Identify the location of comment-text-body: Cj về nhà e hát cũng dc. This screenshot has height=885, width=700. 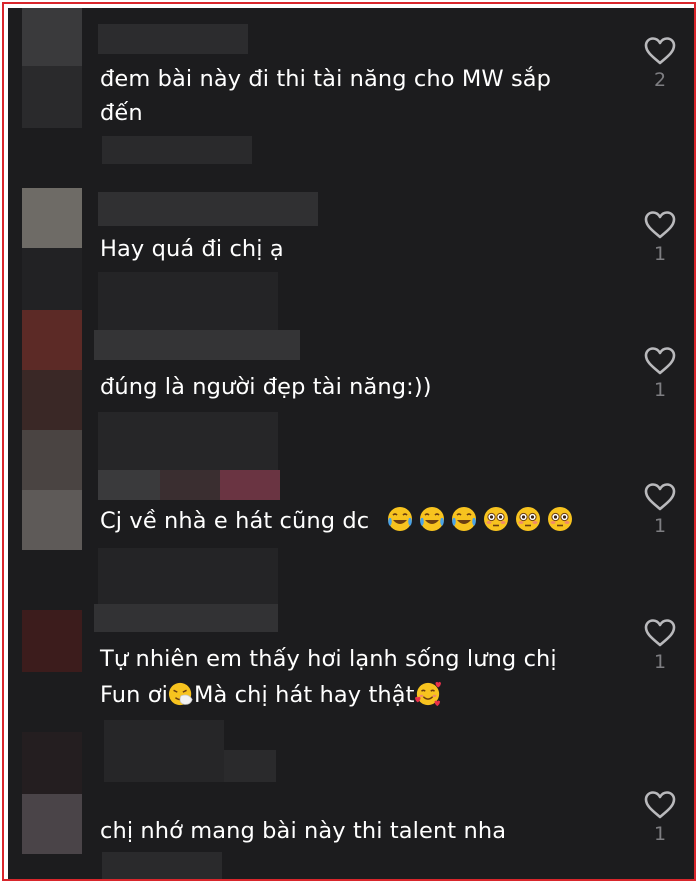
(235, 521).